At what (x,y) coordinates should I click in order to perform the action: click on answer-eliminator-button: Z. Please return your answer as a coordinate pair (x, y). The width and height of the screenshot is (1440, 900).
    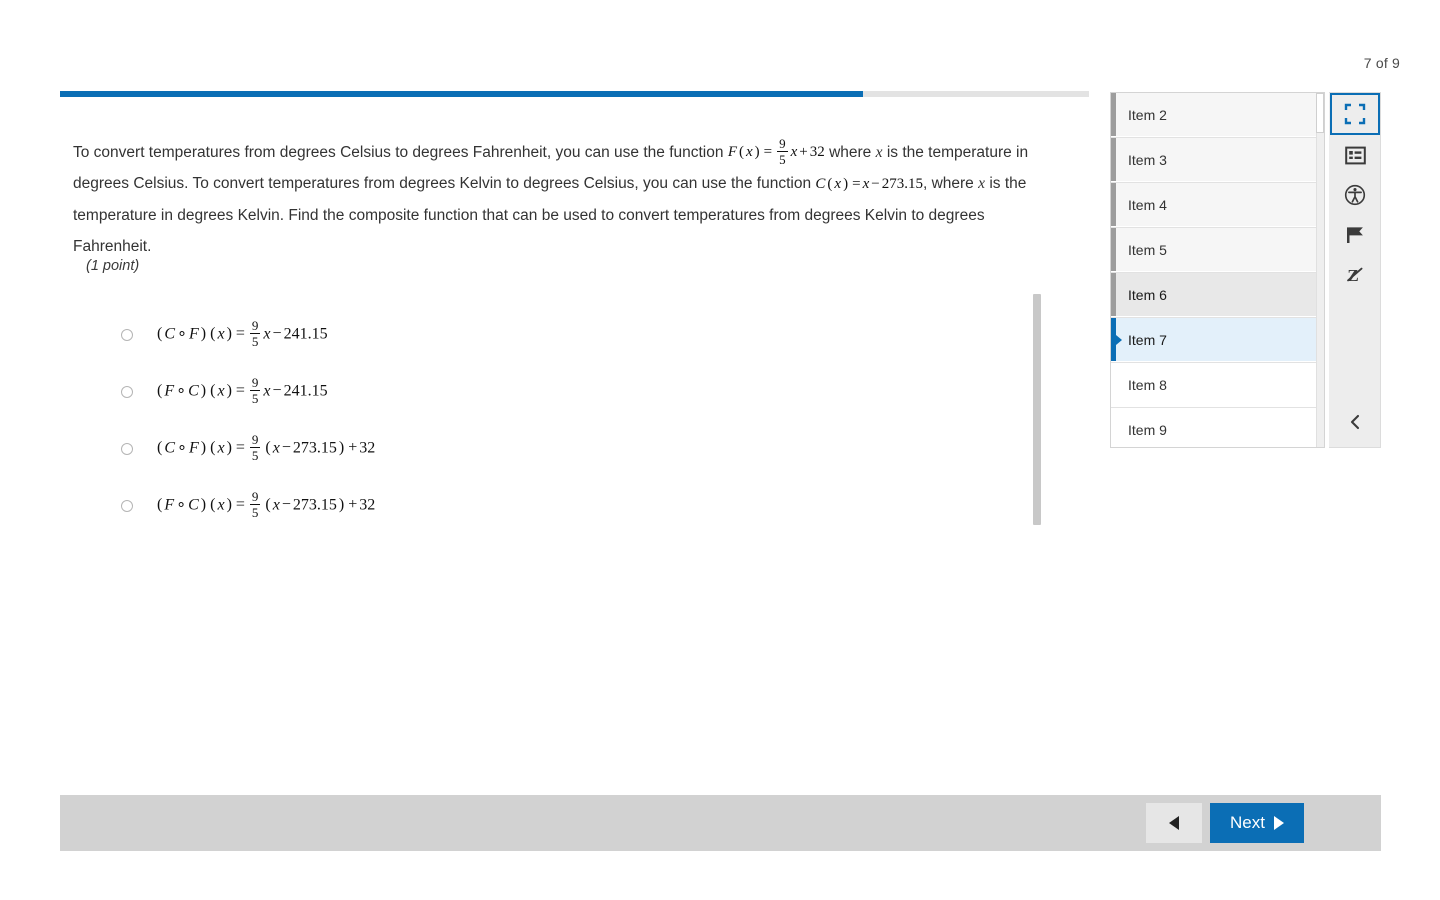
    Looking at the image, I should click on (1355, 275).